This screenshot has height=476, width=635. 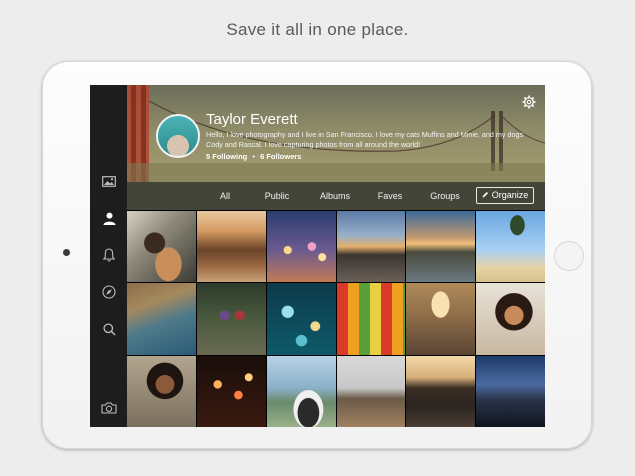 I want to click on photo-palm-beach, so click(x=510, y=247).